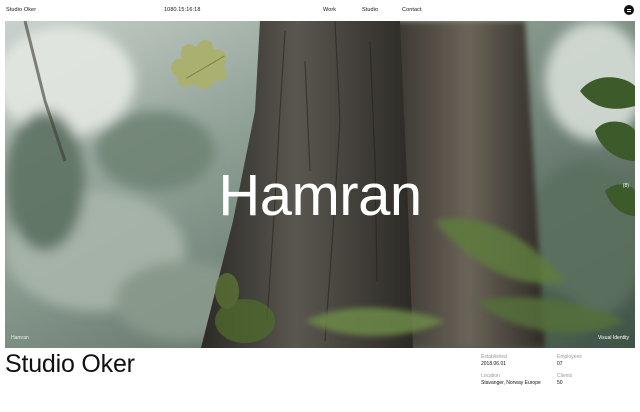 This screenshot has width=640, height=412. Describe the element at coordinates (370, 10) in the screenshot. I see `nav-studio-link: Studio` at that location.